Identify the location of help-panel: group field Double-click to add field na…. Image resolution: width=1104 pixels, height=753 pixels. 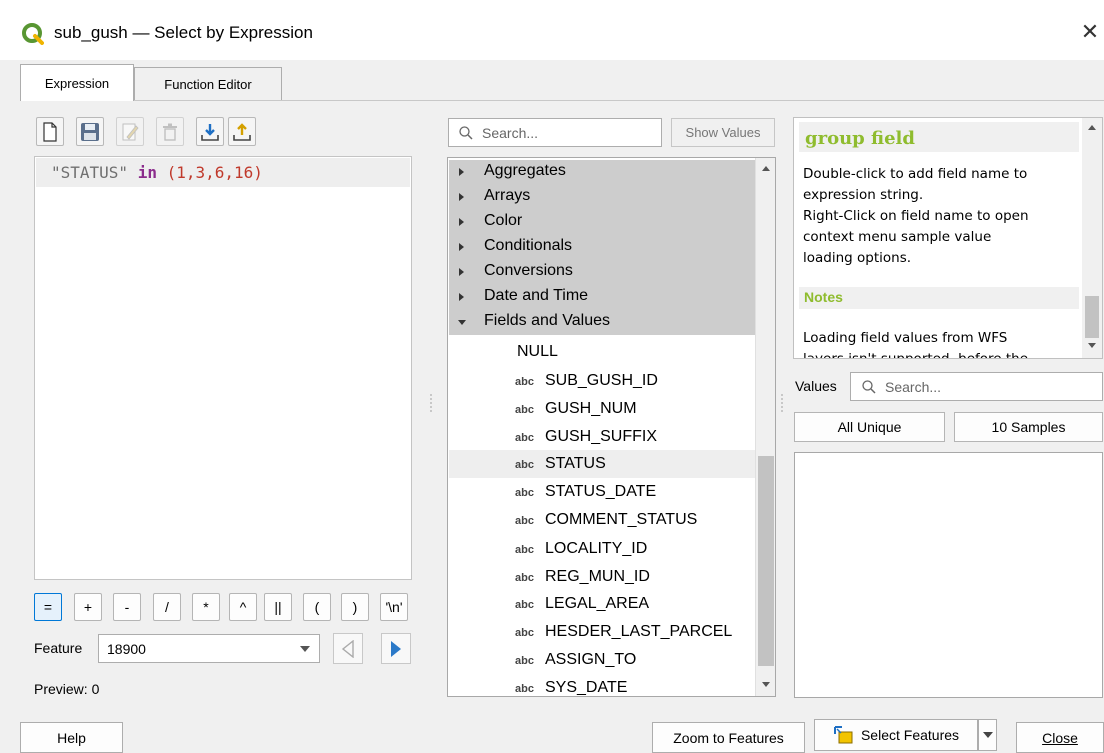
(948, 238).